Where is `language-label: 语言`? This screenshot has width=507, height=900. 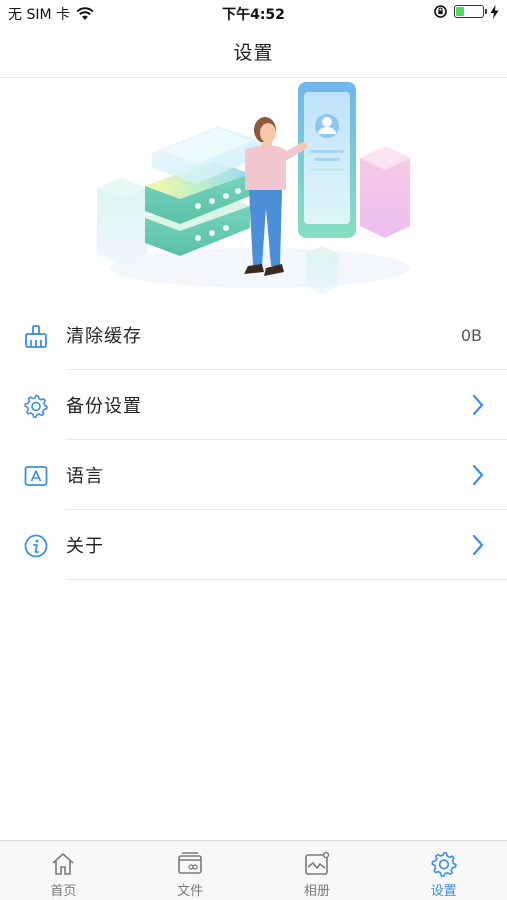 language-label: 语言 is located at coordinates (85, 476).